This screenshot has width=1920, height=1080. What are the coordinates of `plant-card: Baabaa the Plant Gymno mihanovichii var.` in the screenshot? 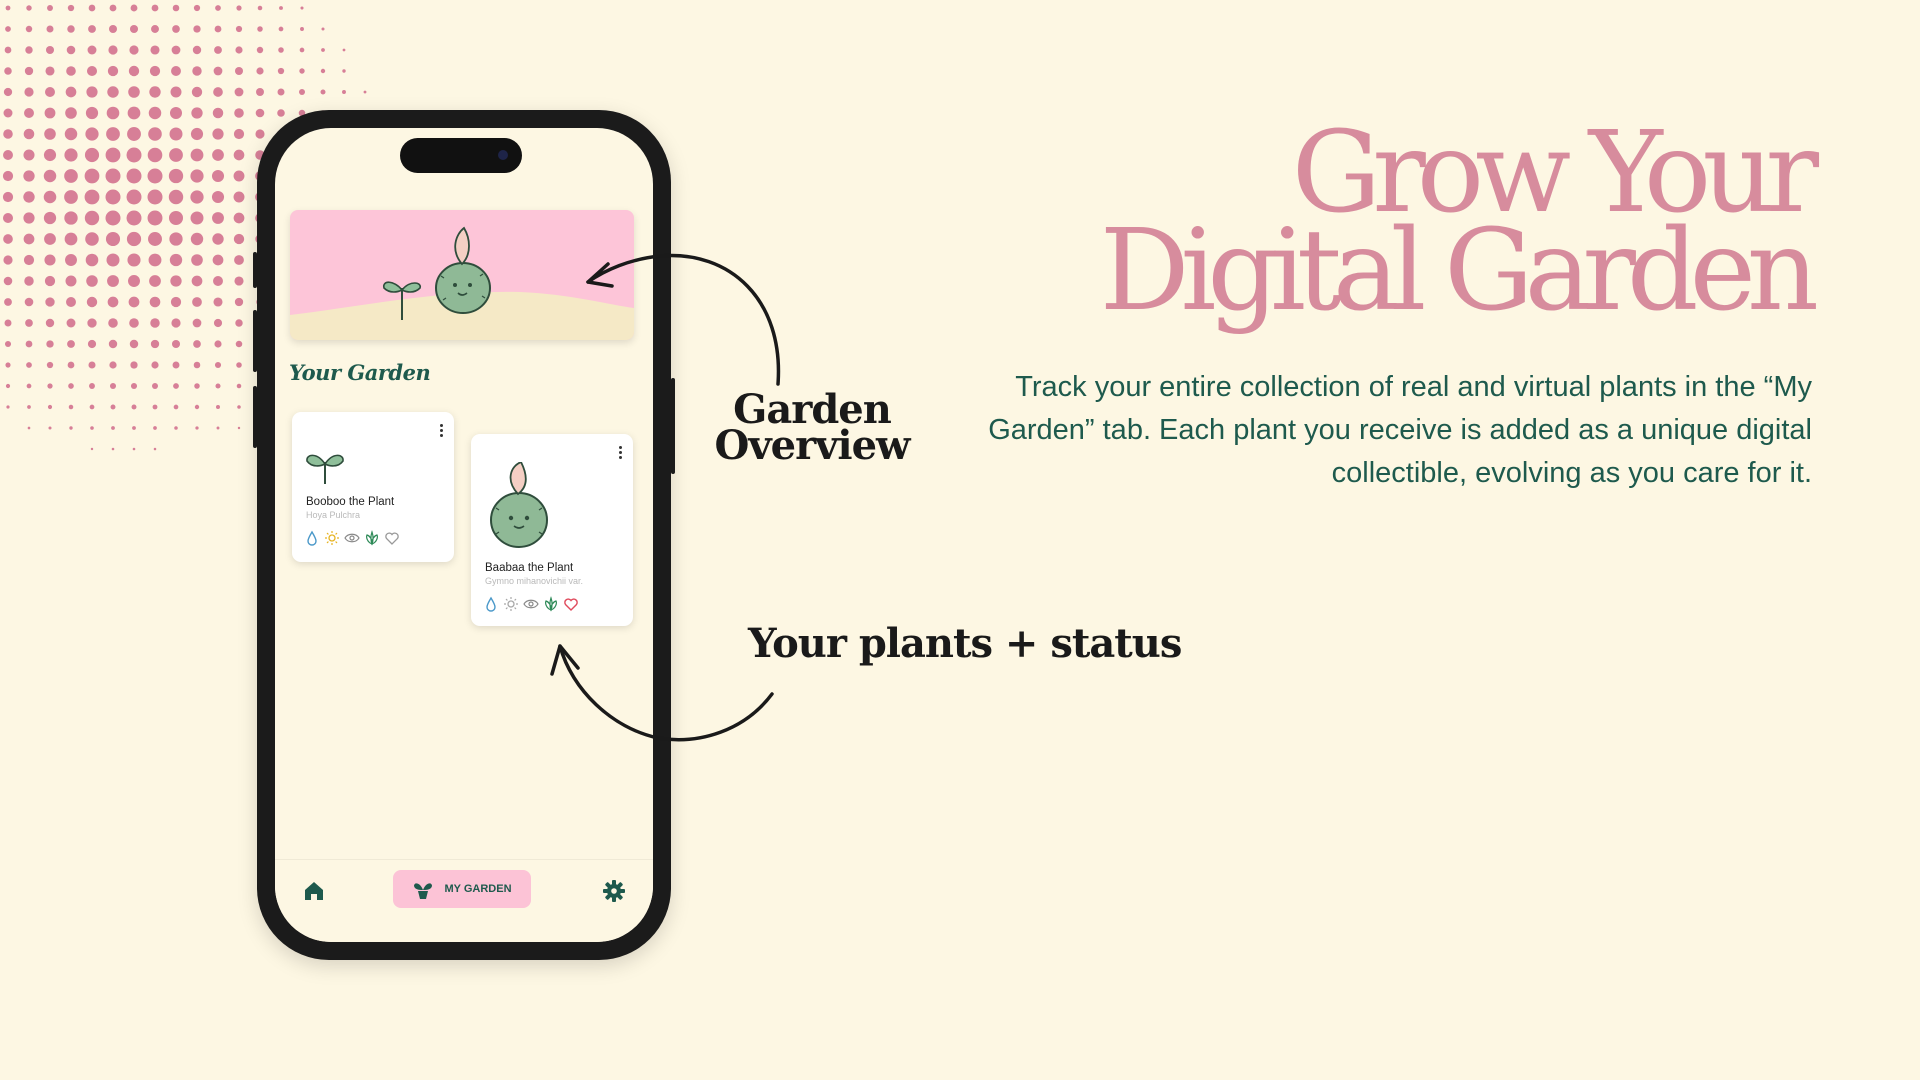 It's located at (552, 530).